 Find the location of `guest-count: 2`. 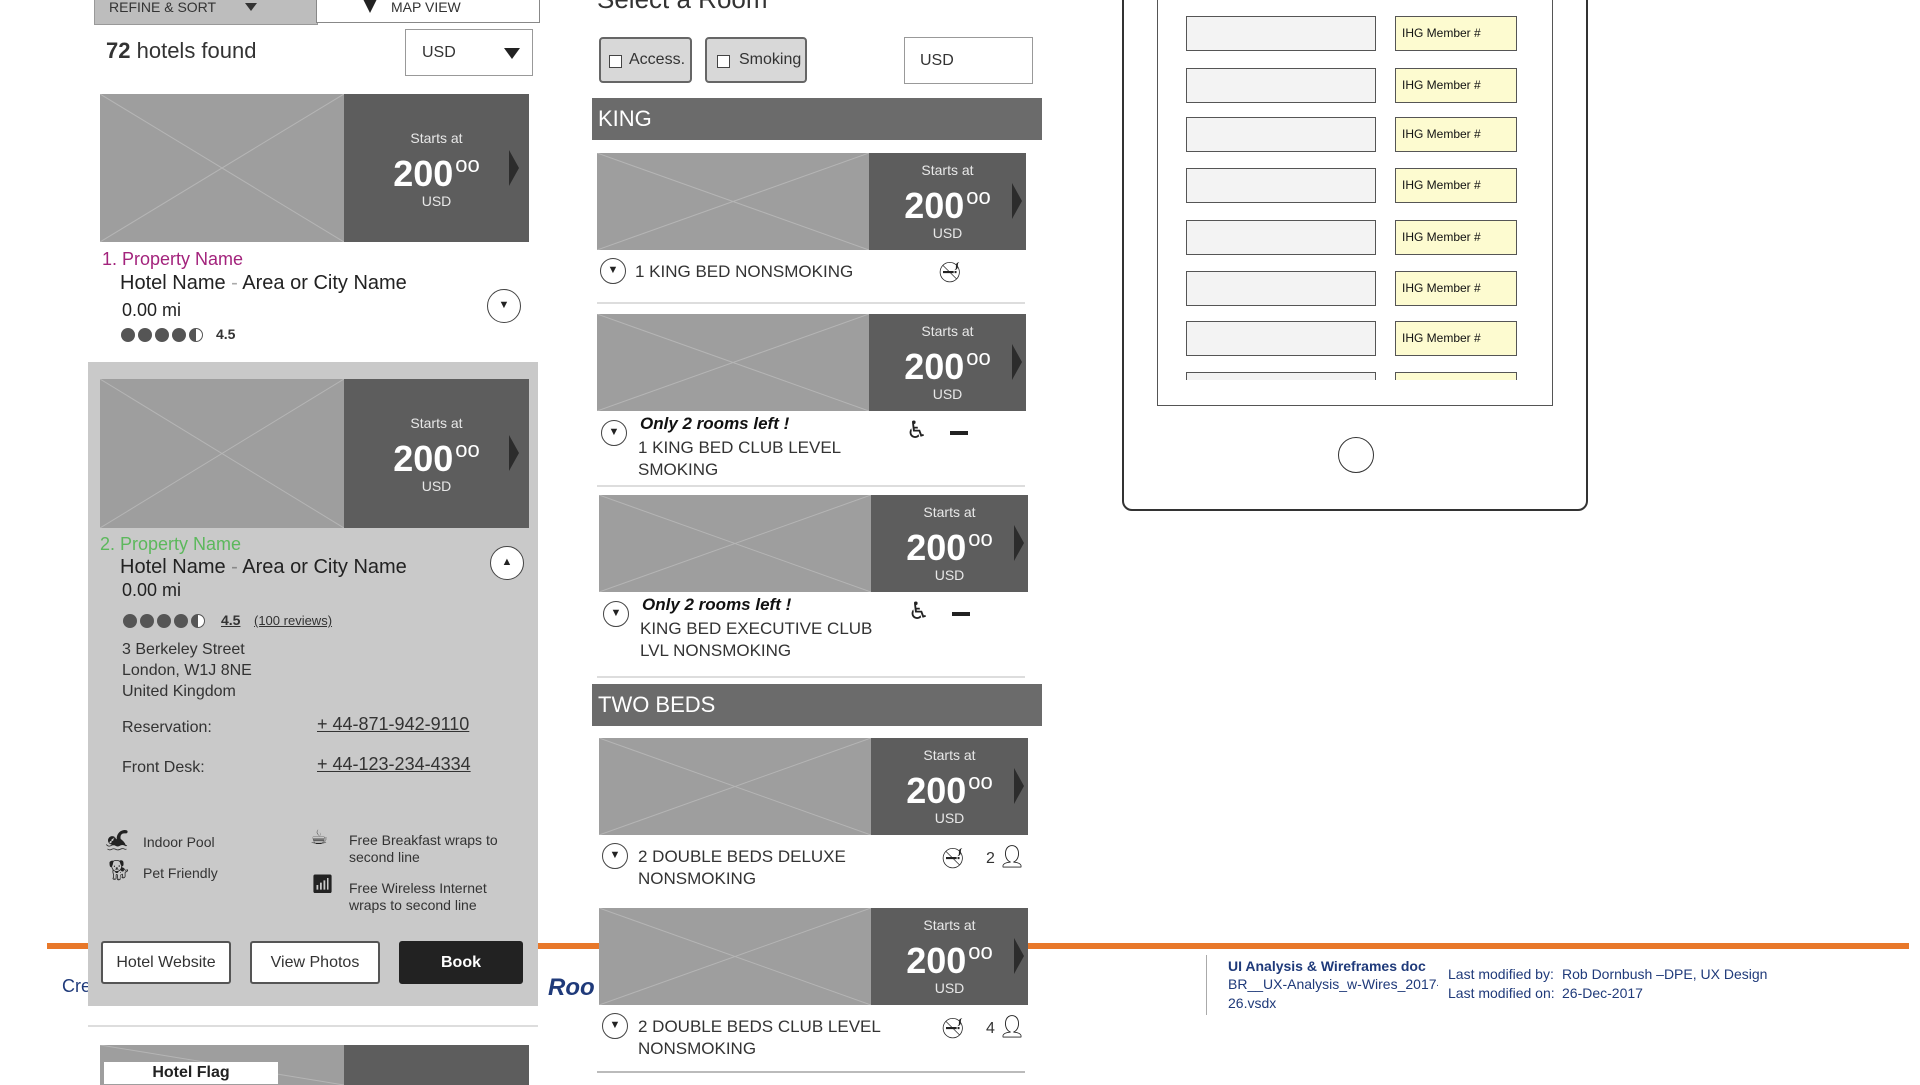

guest-count: 2 is located at coordinates (990, 858).